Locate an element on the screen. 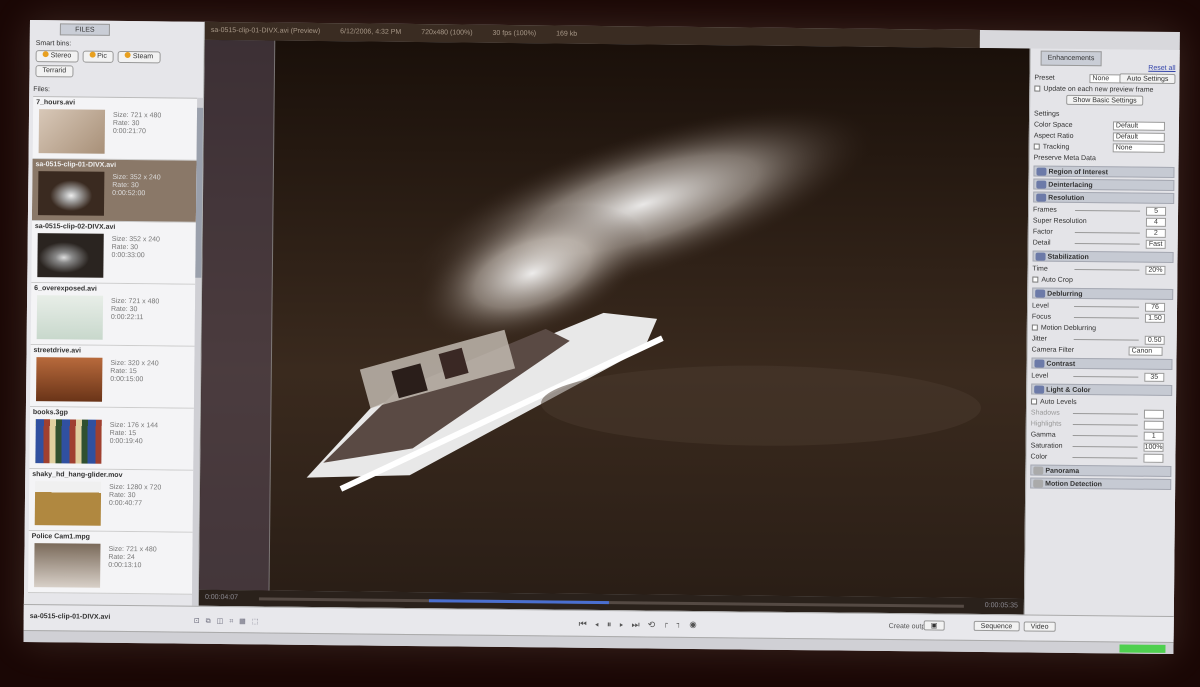 The image size is (1200, 687). camera-filter-select: Canon is located at coordinates (1145, 351).